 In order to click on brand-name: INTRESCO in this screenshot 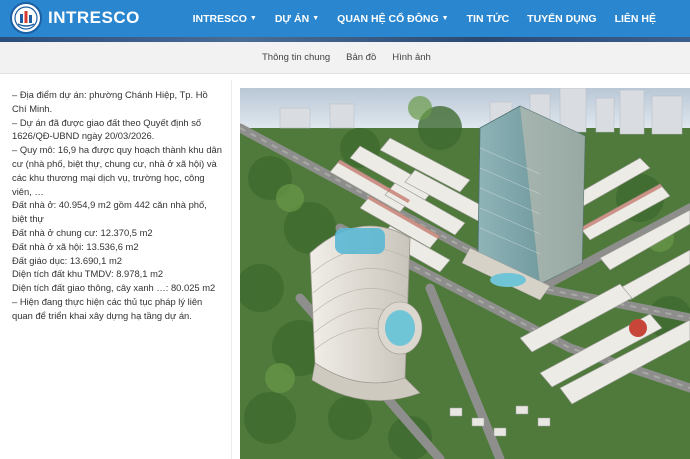, I will do `click(94, 17)`.